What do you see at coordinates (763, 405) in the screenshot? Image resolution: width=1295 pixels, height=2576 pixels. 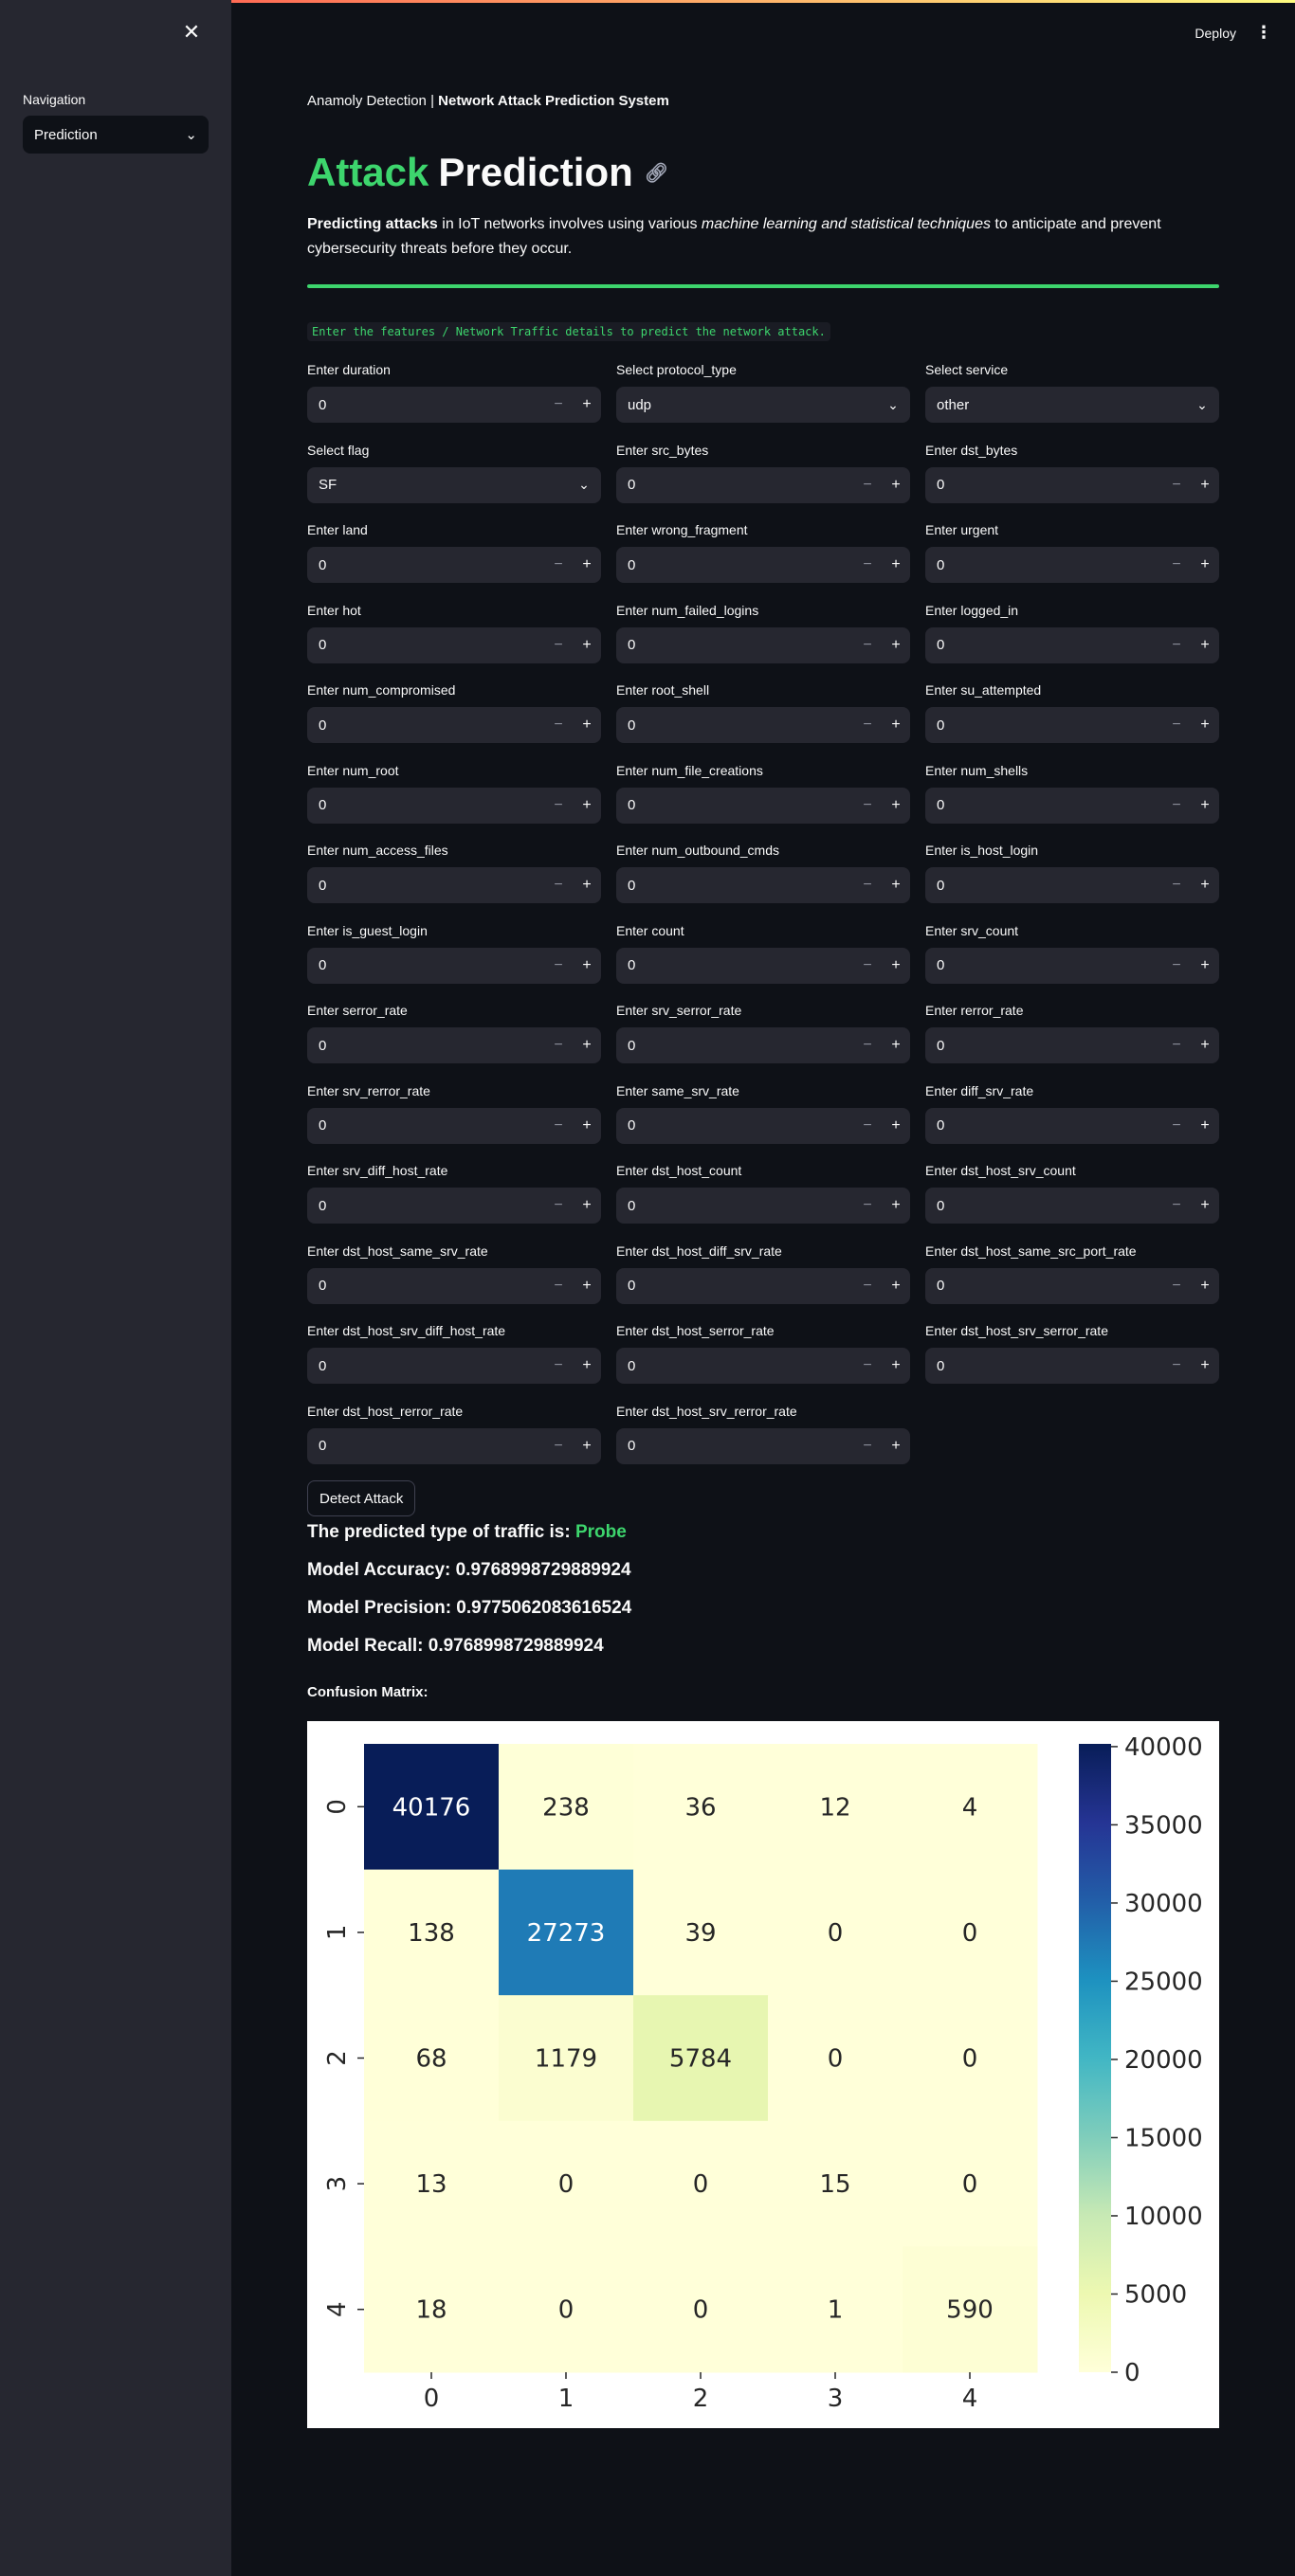 I see `protocol-type-select: udp ⌄` at bounding box center [763, 405].